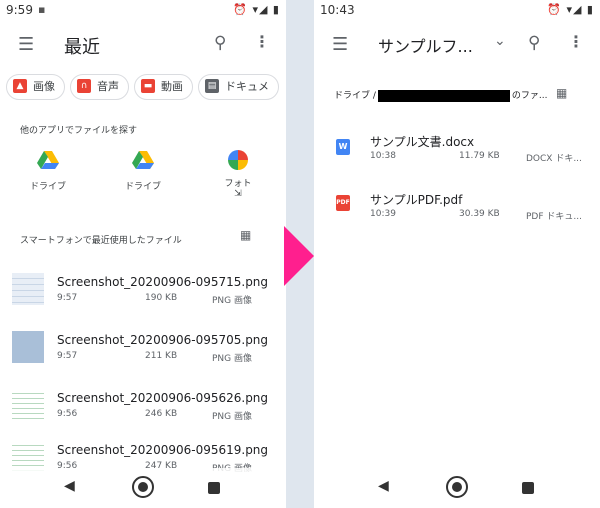  I want to click on file-name: サンプル文書.docx, so click(422, 142).